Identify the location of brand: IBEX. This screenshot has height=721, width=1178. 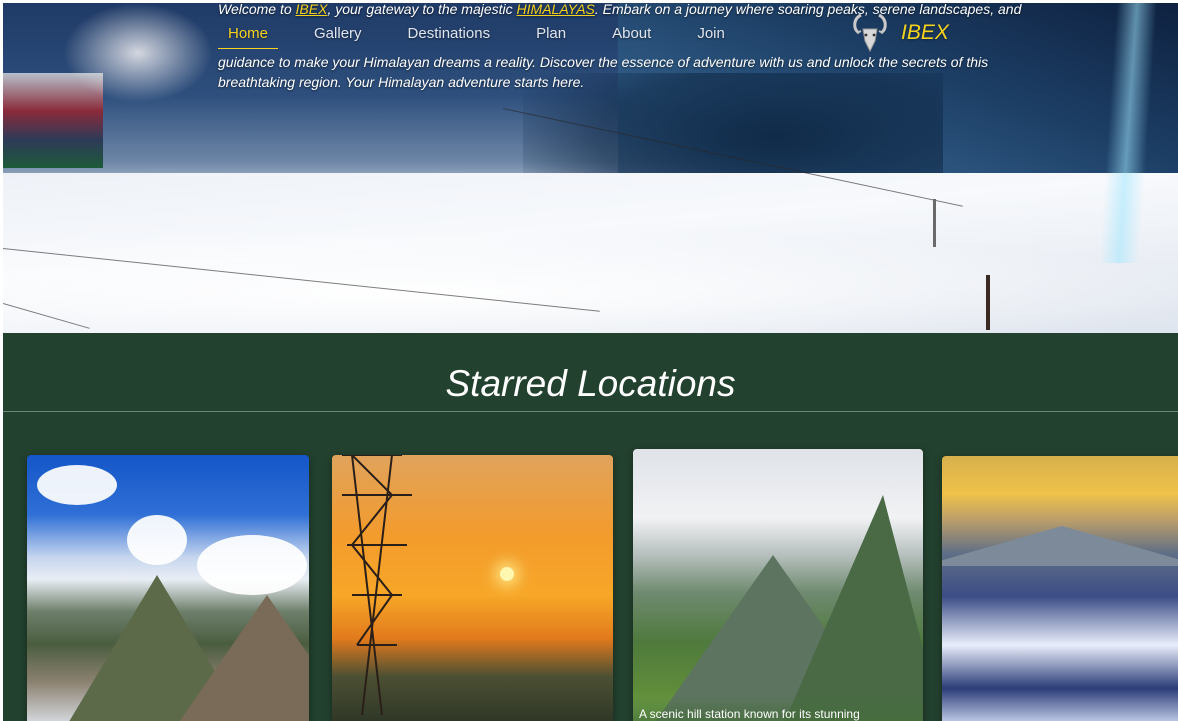
(898, 33).